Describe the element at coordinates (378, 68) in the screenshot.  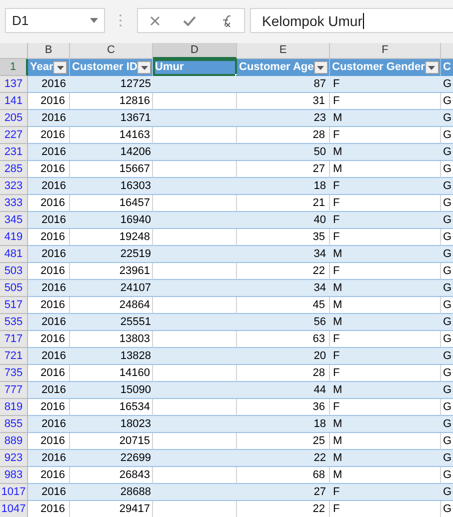
I see `header-text: Customer Gender` at that location.